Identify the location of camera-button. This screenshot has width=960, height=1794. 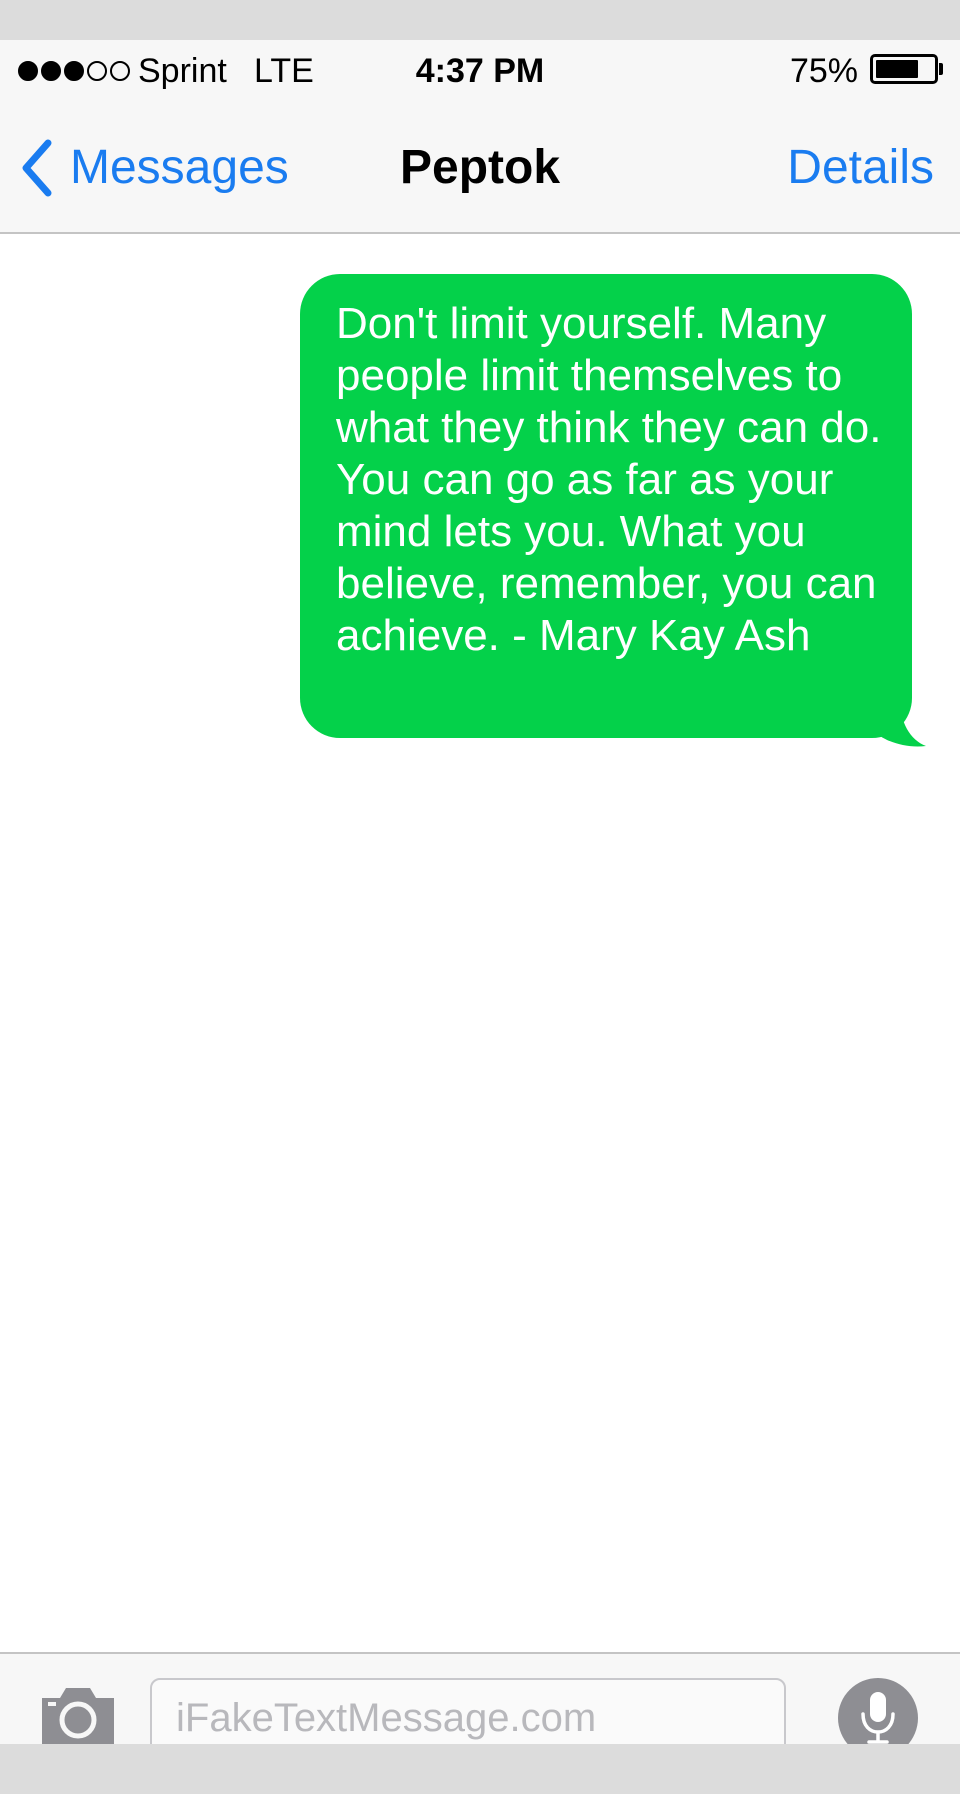
(78, 1716).